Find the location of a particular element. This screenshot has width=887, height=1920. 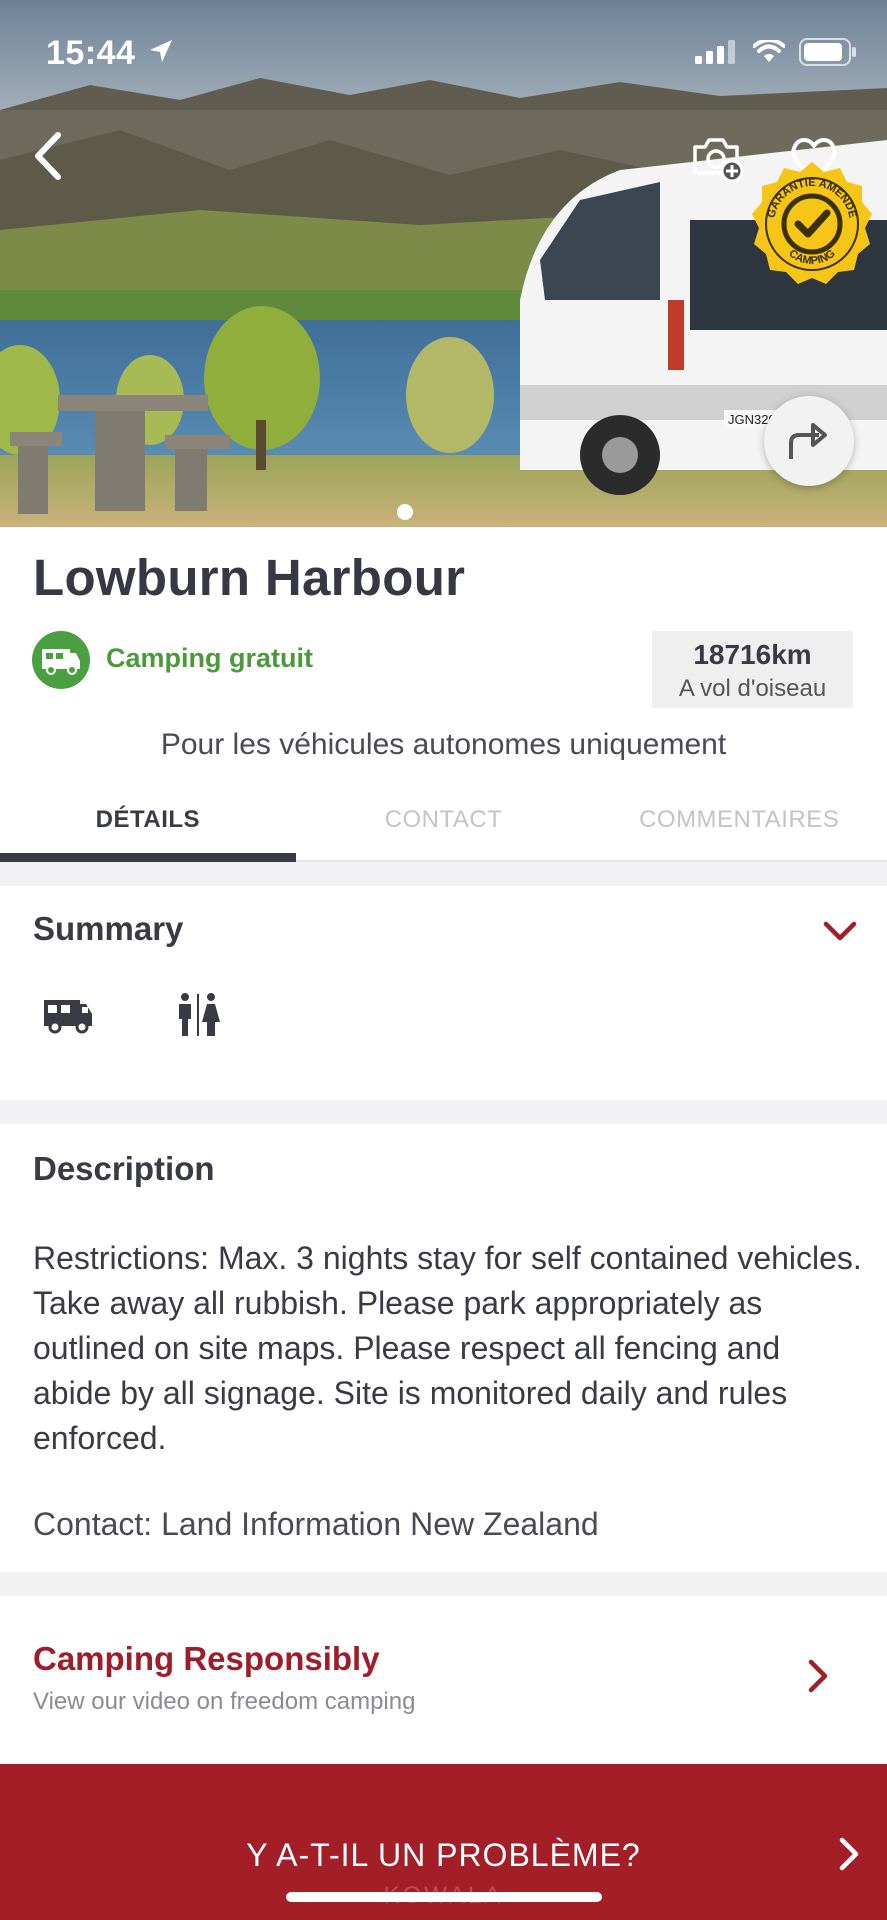

share-icon is located at coordinates (808, 441).